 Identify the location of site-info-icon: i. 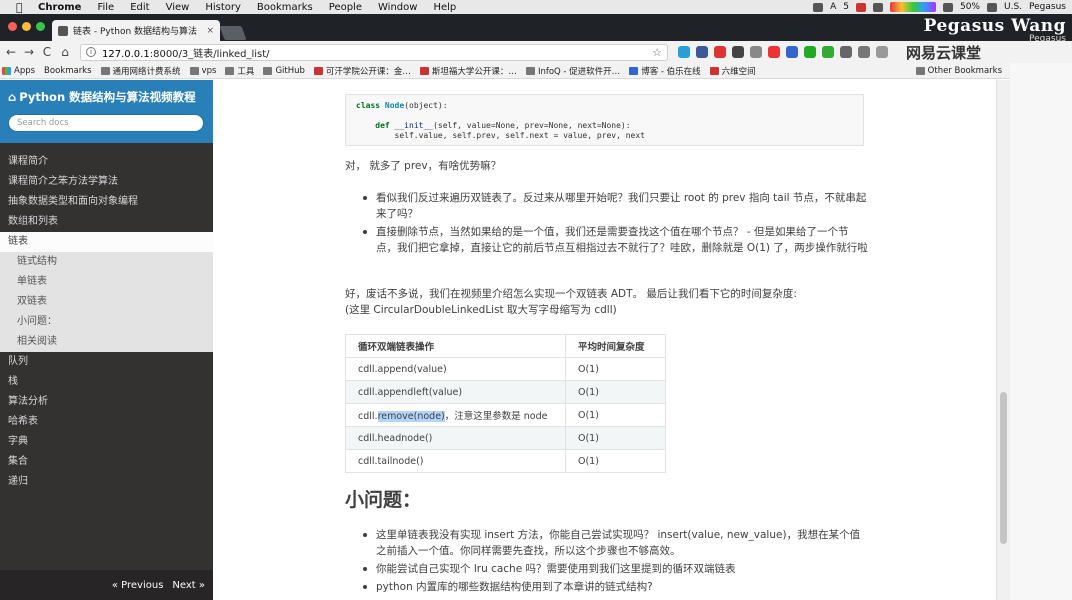
(91, 52).